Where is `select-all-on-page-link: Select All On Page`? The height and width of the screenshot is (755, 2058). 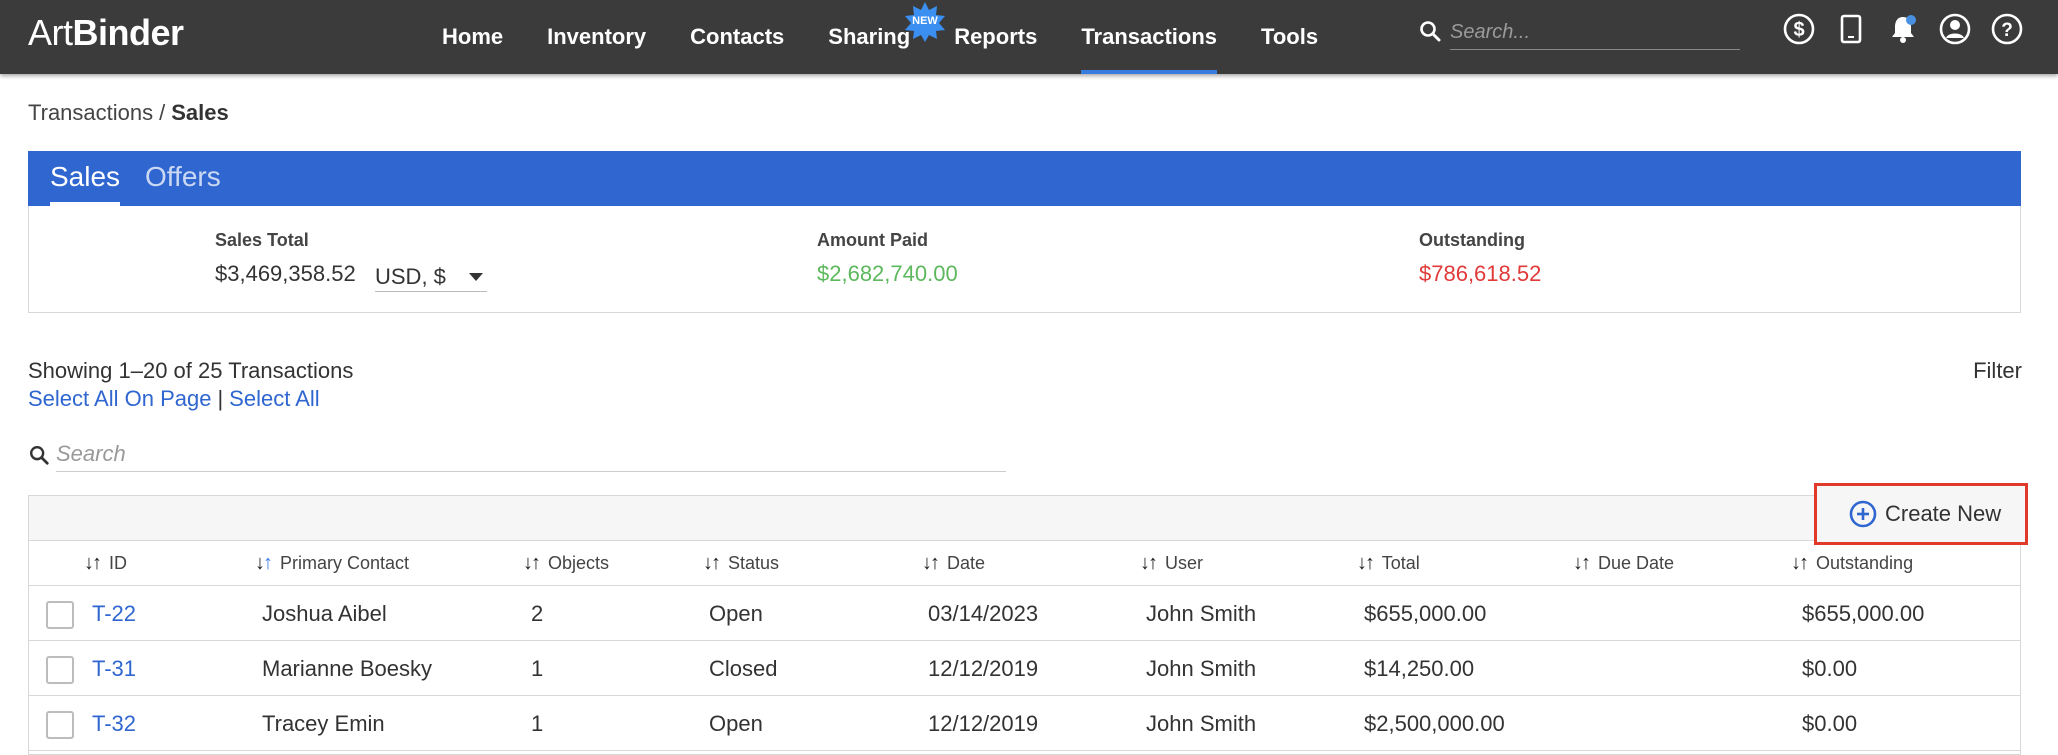 select-all-on-page-link: Select All On Page is located at coordinates (119, 398).